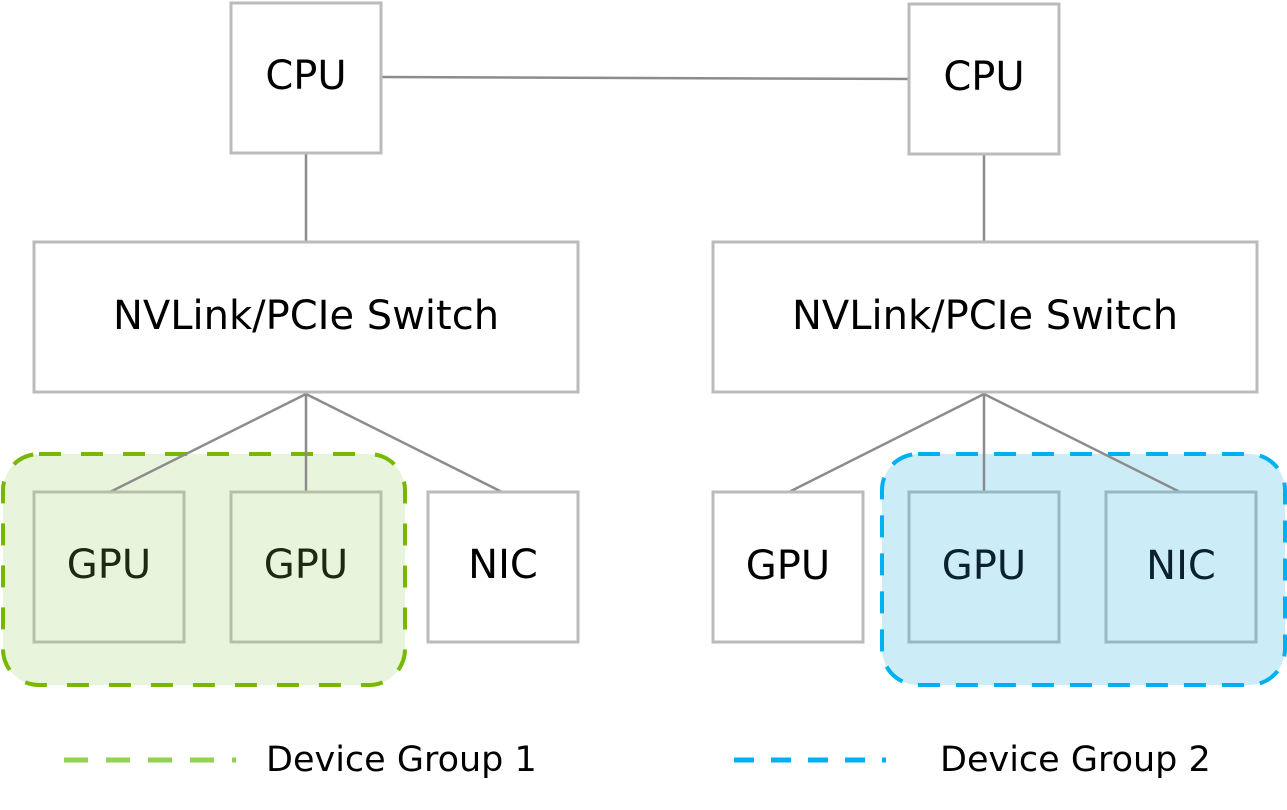 Image resolution: width=1287 pixels, height=810 pixels. I want to click on gpu-left-1-node: GPU, so click(109, 567).